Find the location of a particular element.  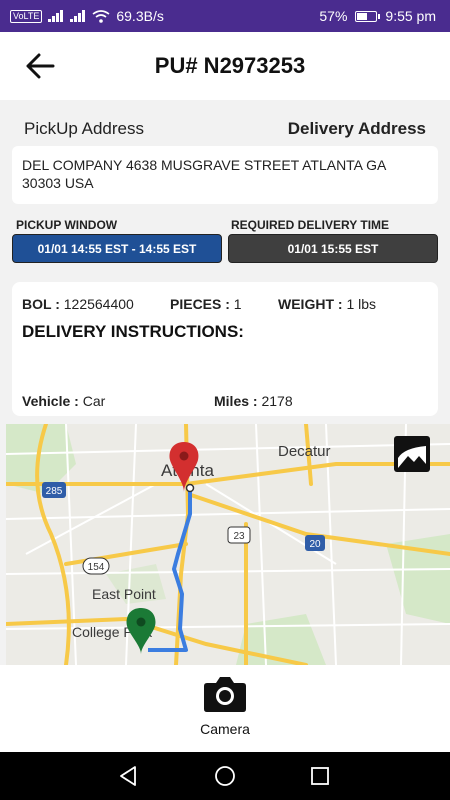

camera-label: Camera is located at coordinates (225, 729).